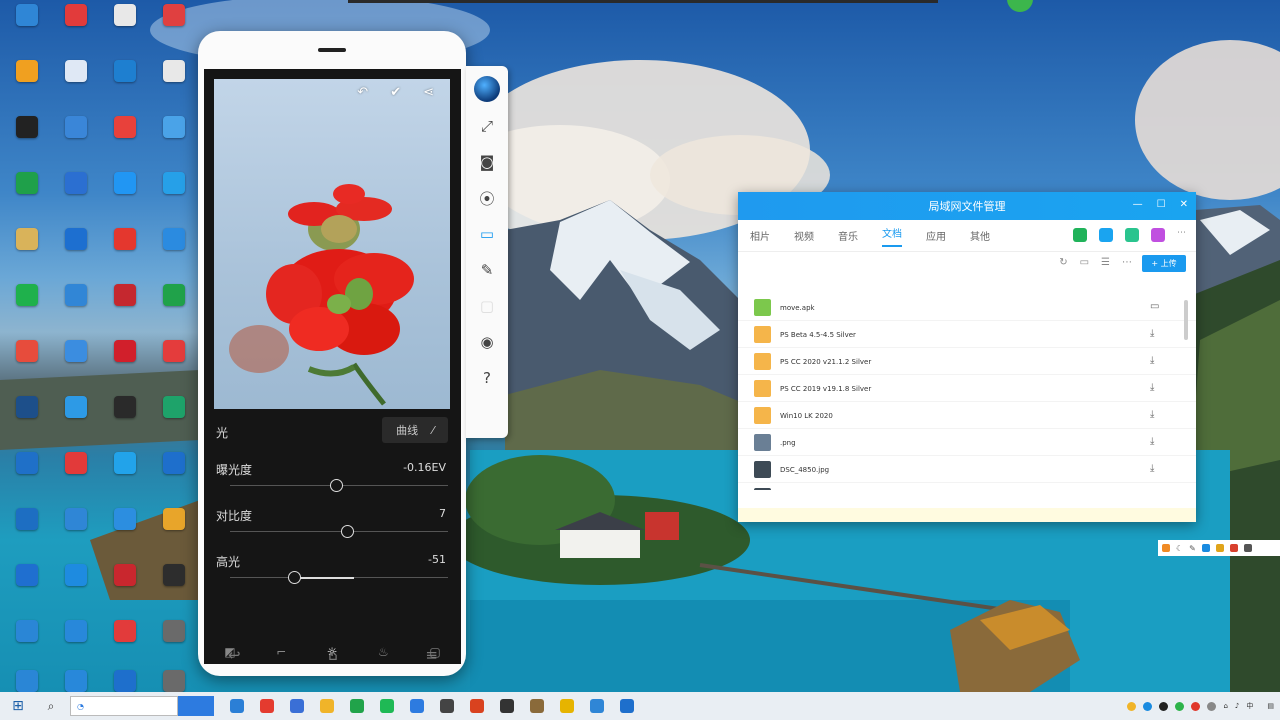  I want to click on file-row: DSC_4850.jpg ⤓, so click(967, 469).